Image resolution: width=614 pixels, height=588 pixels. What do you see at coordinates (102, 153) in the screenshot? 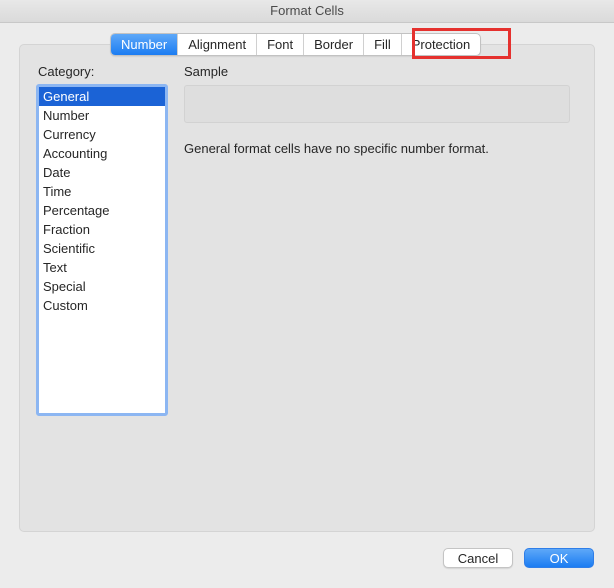
I see `category-item-accounting: Accounting` at bounding box center [102, 153].